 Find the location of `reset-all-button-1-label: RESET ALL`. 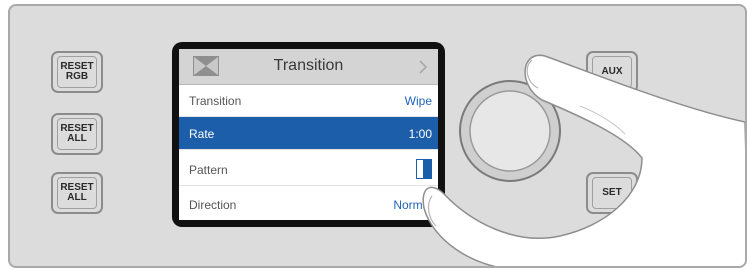

reset-all-button-1-label: RESET ALL is located at coordinates (77, 134).